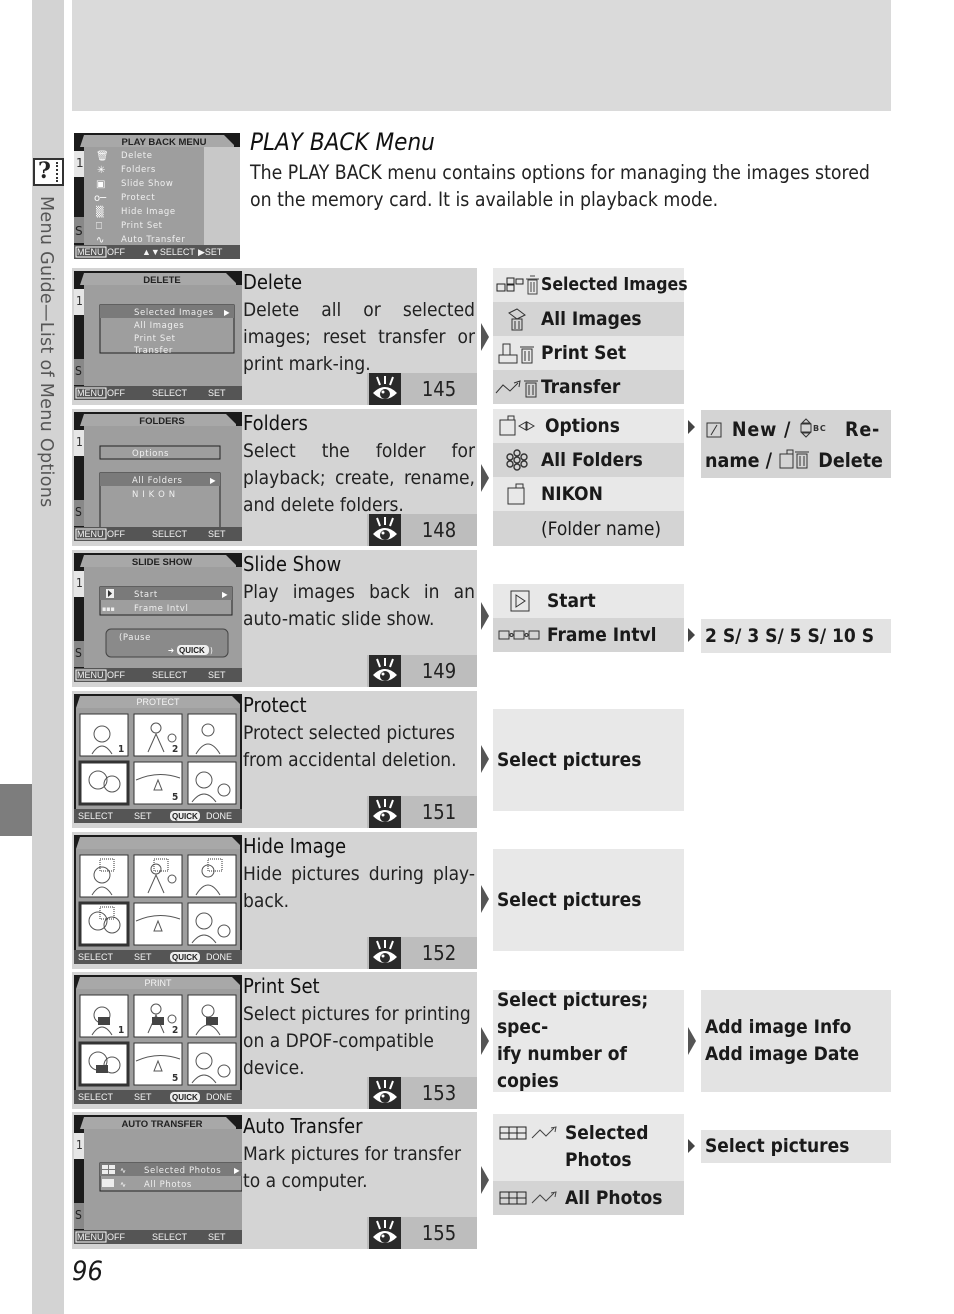 The height and width of the screenshot is (1314, 954). Describe the element at coordinates (175, 1078) in the screenshot. I see `svg-text: 5` at that location.